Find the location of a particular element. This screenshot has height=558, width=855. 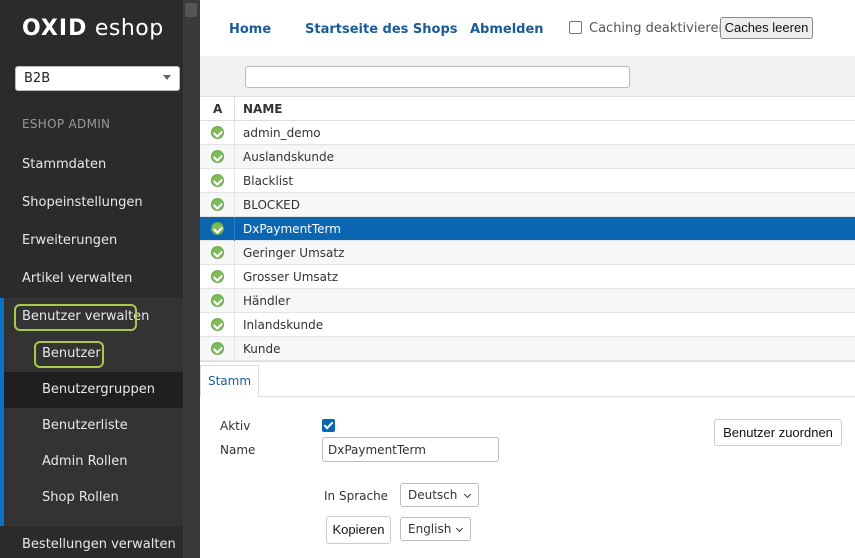

sub-item-shop-rollen: Shop Rollen is located at coordinates (93, 498).